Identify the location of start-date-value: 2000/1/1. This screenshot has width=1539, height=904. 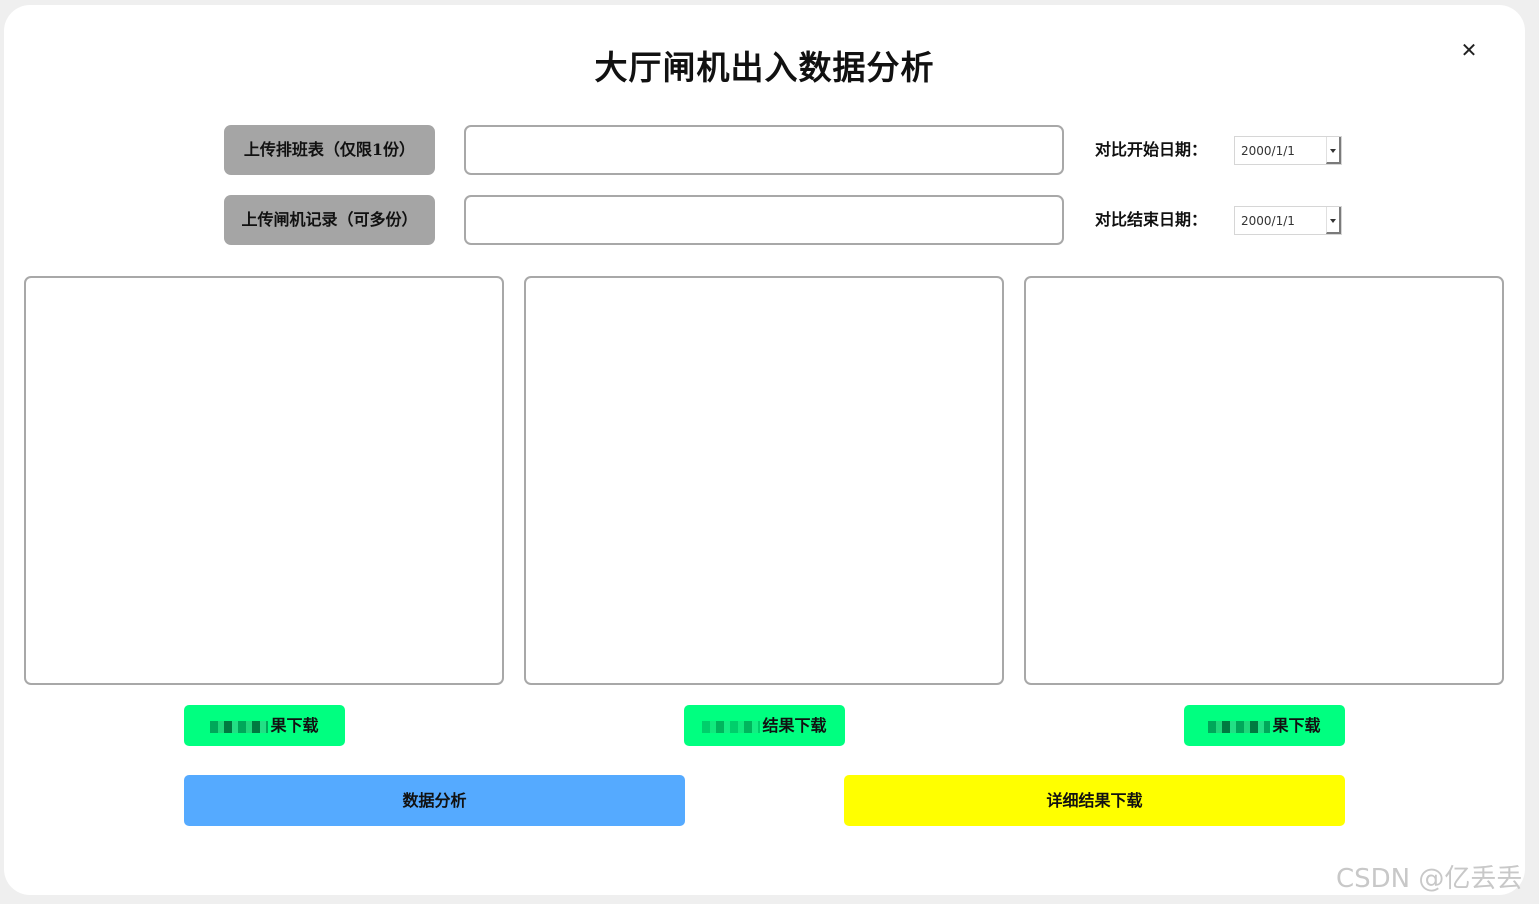
(1268, 151).